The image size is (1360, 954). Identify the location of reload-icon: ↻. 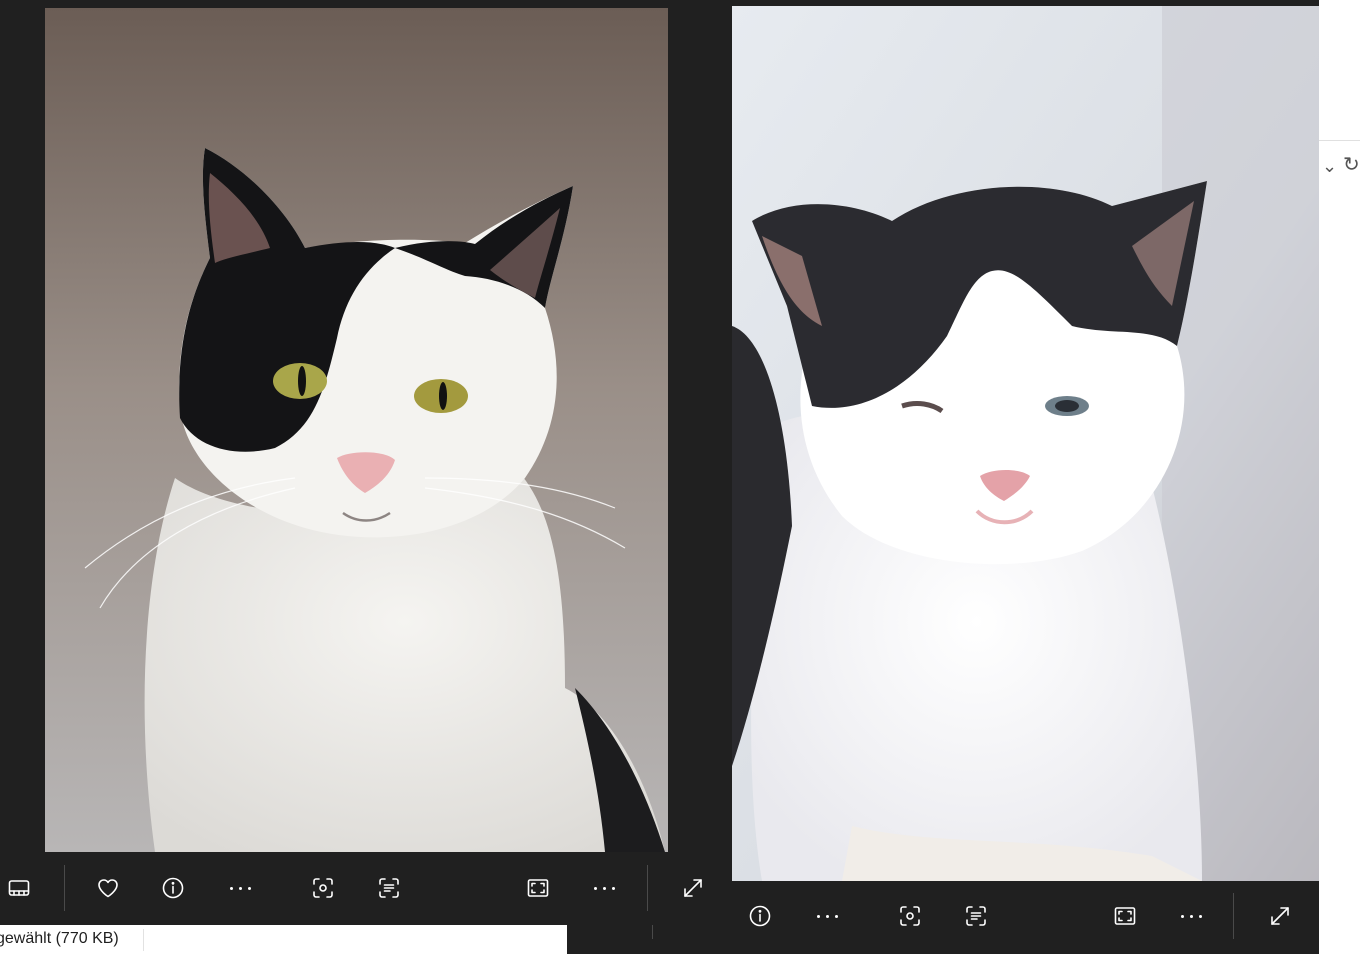
(1351, 165).